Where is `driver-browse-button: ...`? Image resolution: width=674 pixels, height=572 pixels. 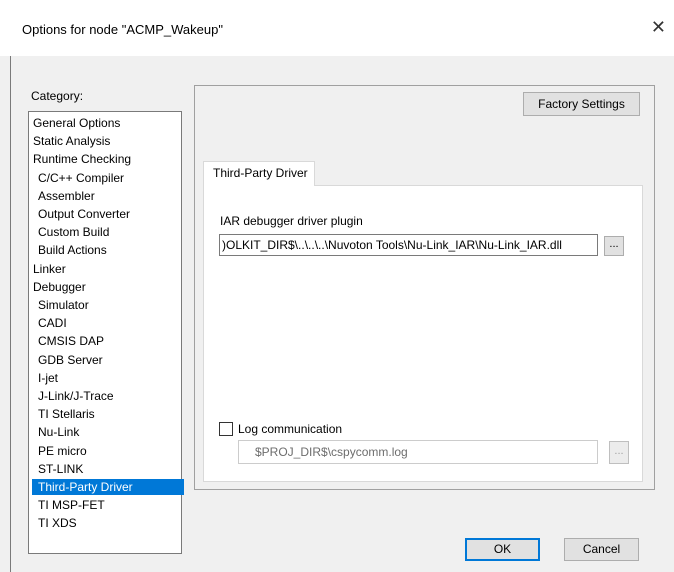
driver-browse-button: ... is located at coordinates (614, 246).